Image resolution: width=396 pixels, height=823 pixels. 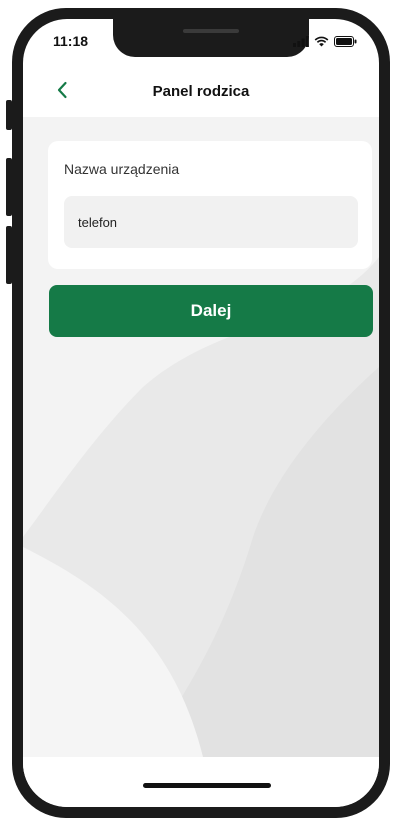 I want to click on status-bar: 11:18, so click(x=201, y=43).